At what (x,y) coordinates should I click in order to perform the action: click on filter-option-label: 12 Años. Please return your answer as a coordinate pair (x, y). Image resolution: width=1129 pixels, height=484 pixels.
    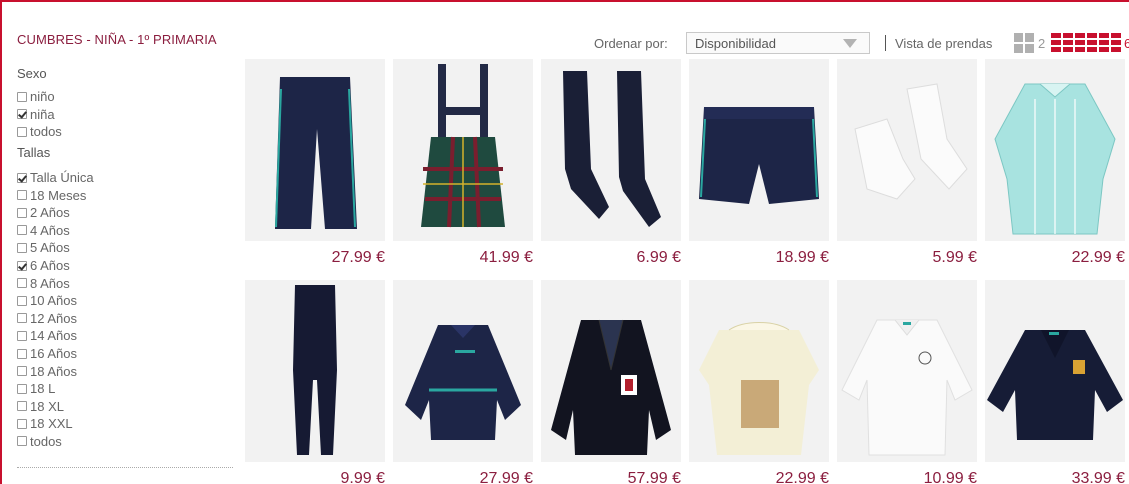
    Looking at the image, I should click on (53, 318).